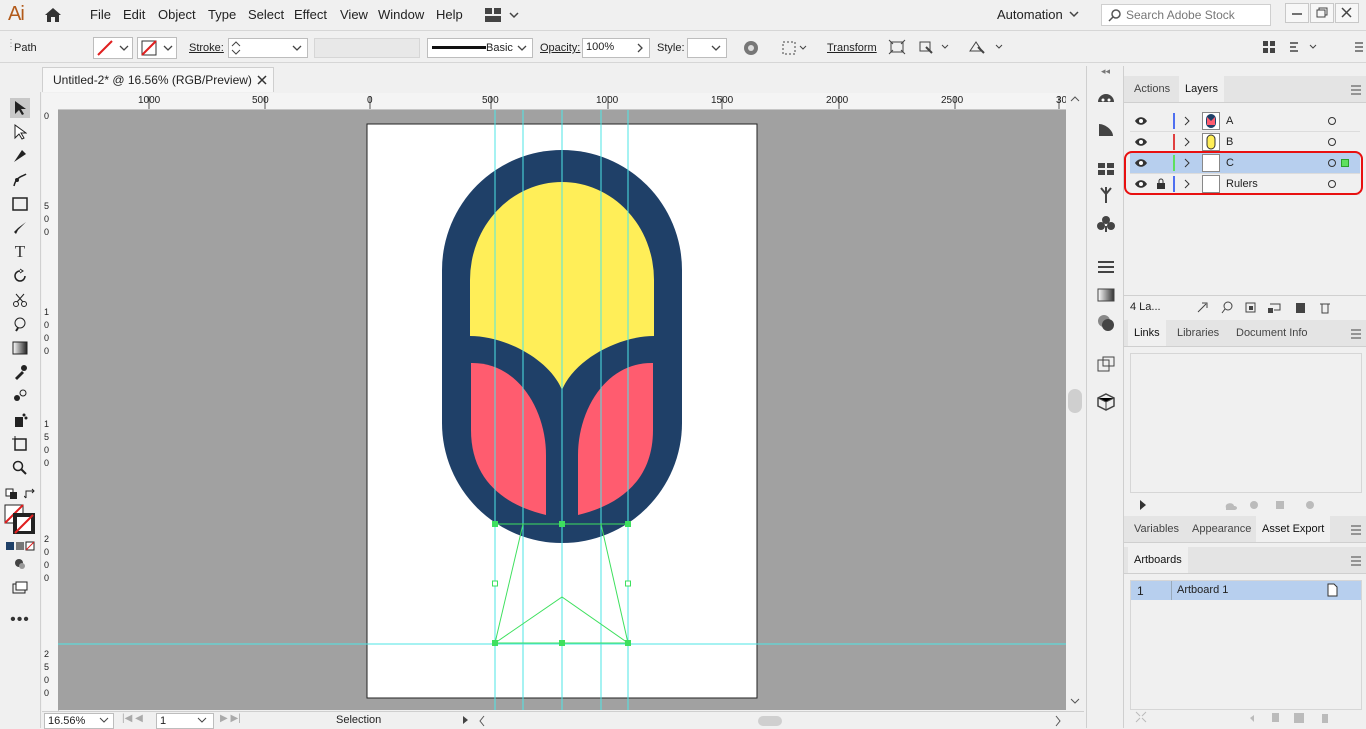  What do you see at coordinates (1075, 402) in the screenshot?
I see `vertical-scrollbar` at bounding box center [1075, 402].